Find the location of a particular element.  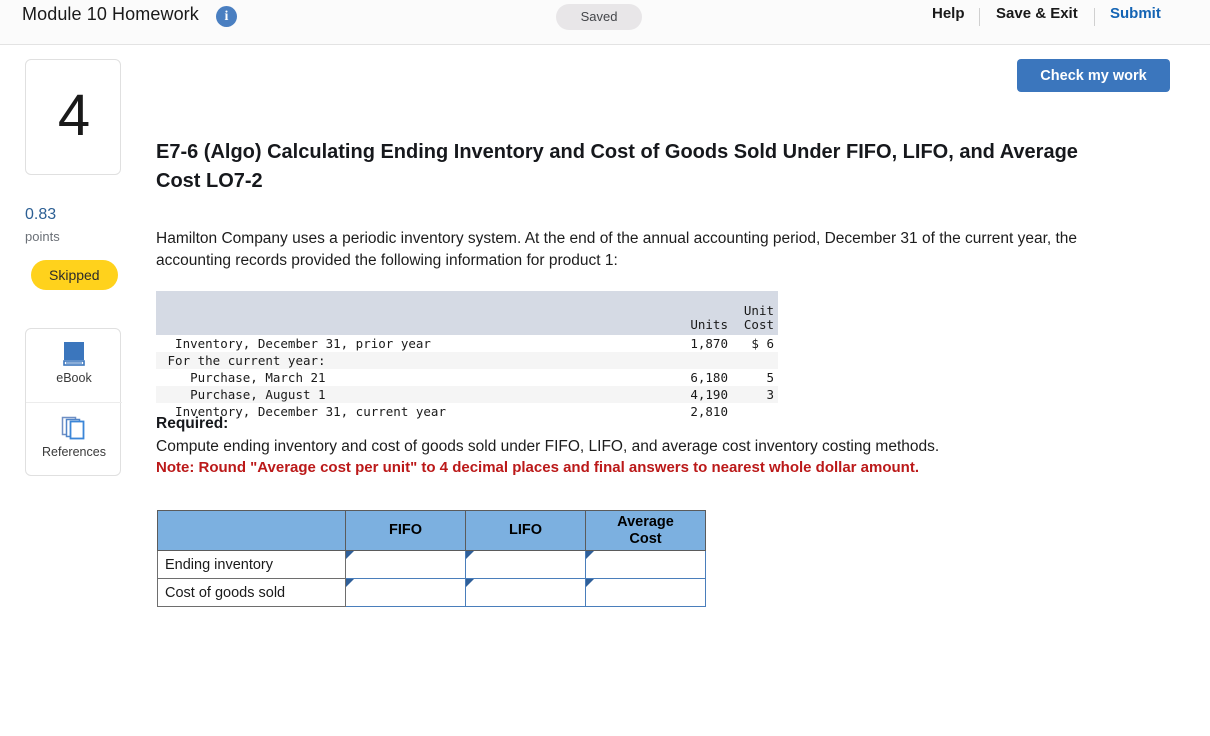

table-row: Ending inventory is located at coordinates (431, 564).